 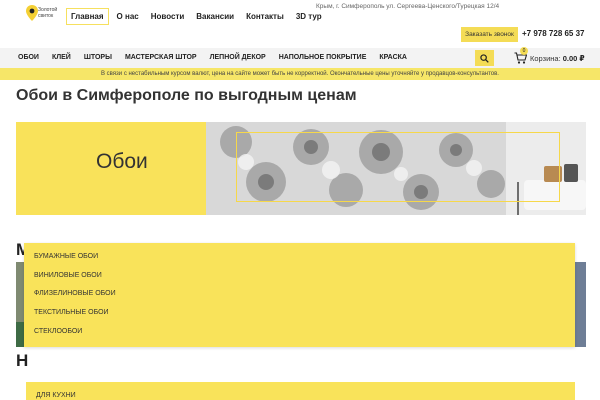 What do you see at coordinates (98, 57) in the screenshot?
I see `category-curtains: ШТОРЫ` at bounding box center [98, 57].